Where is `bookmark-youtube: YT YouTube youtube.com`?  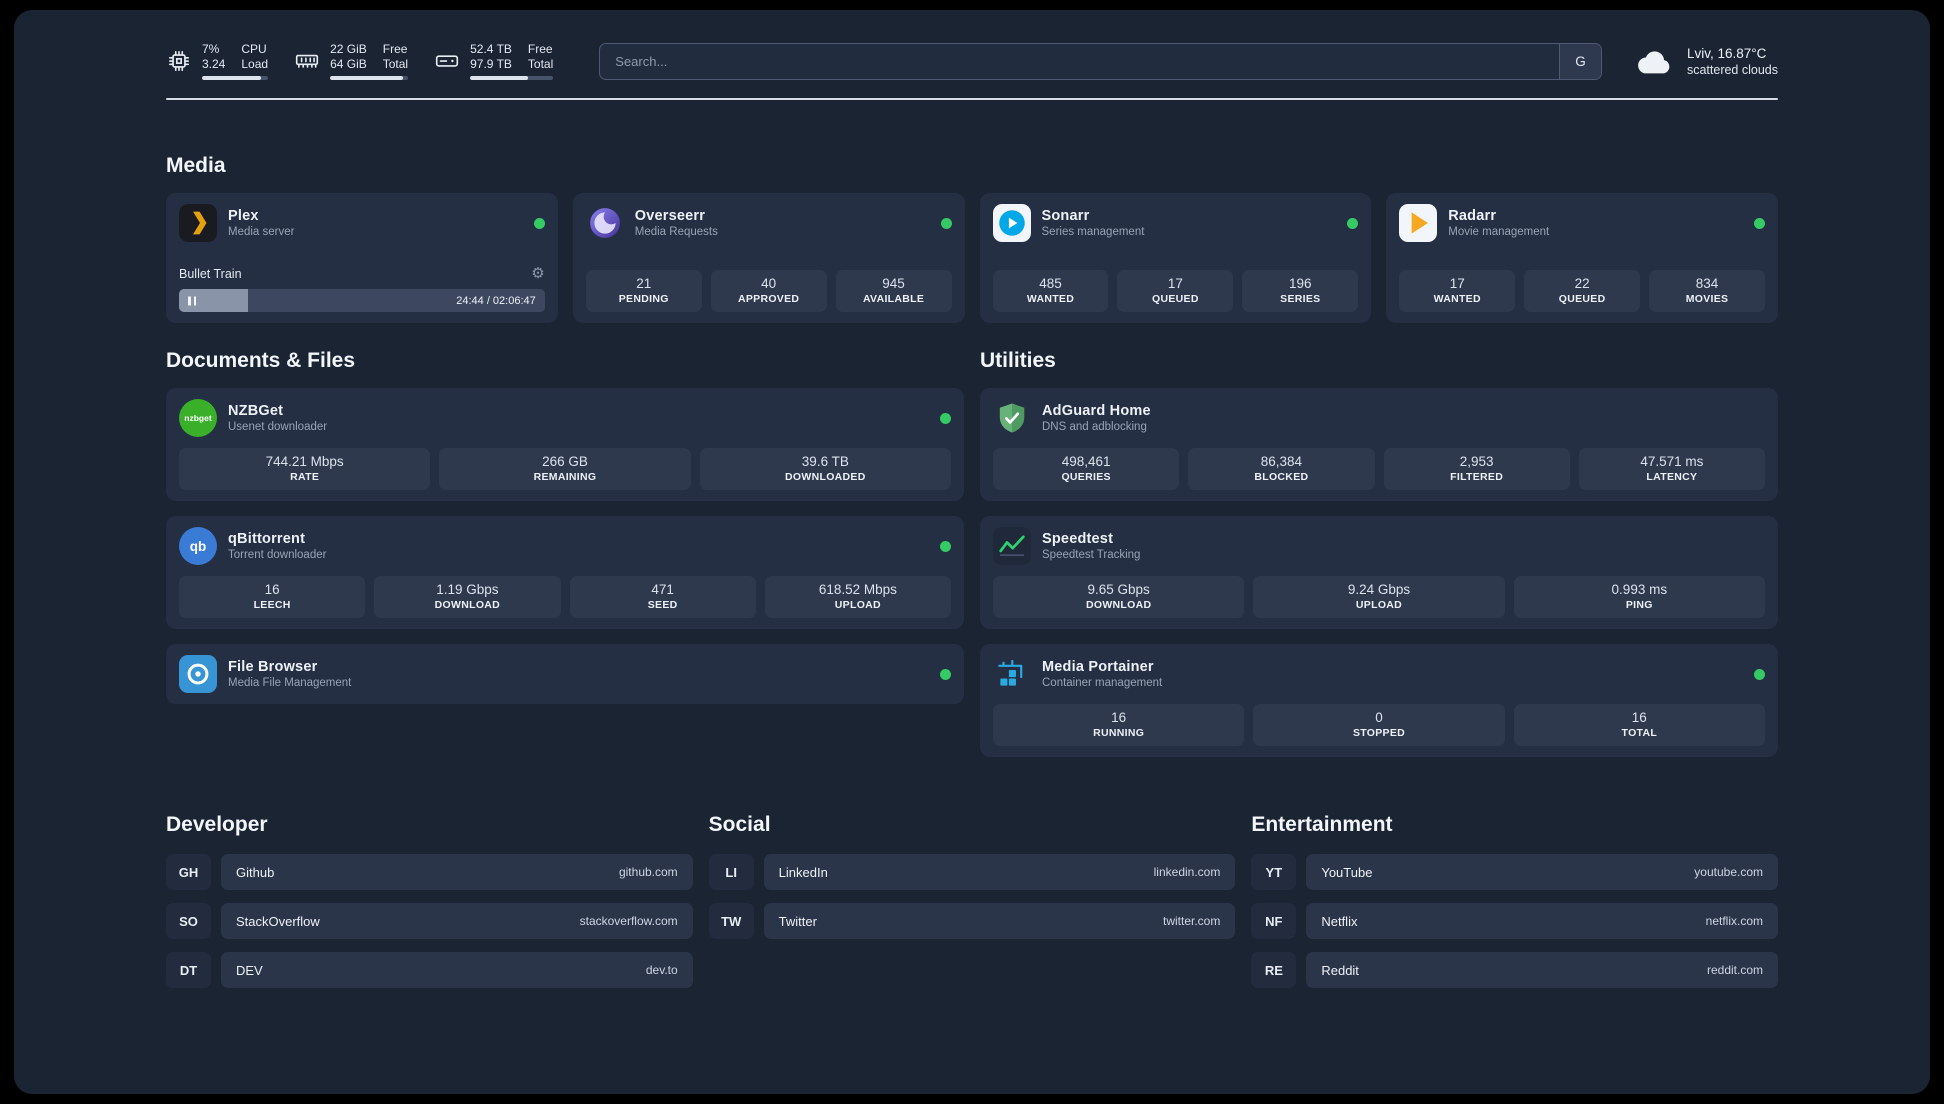 bookmark-youtube: YT YouTube youtube.com is located at coordinates (1515, 872).